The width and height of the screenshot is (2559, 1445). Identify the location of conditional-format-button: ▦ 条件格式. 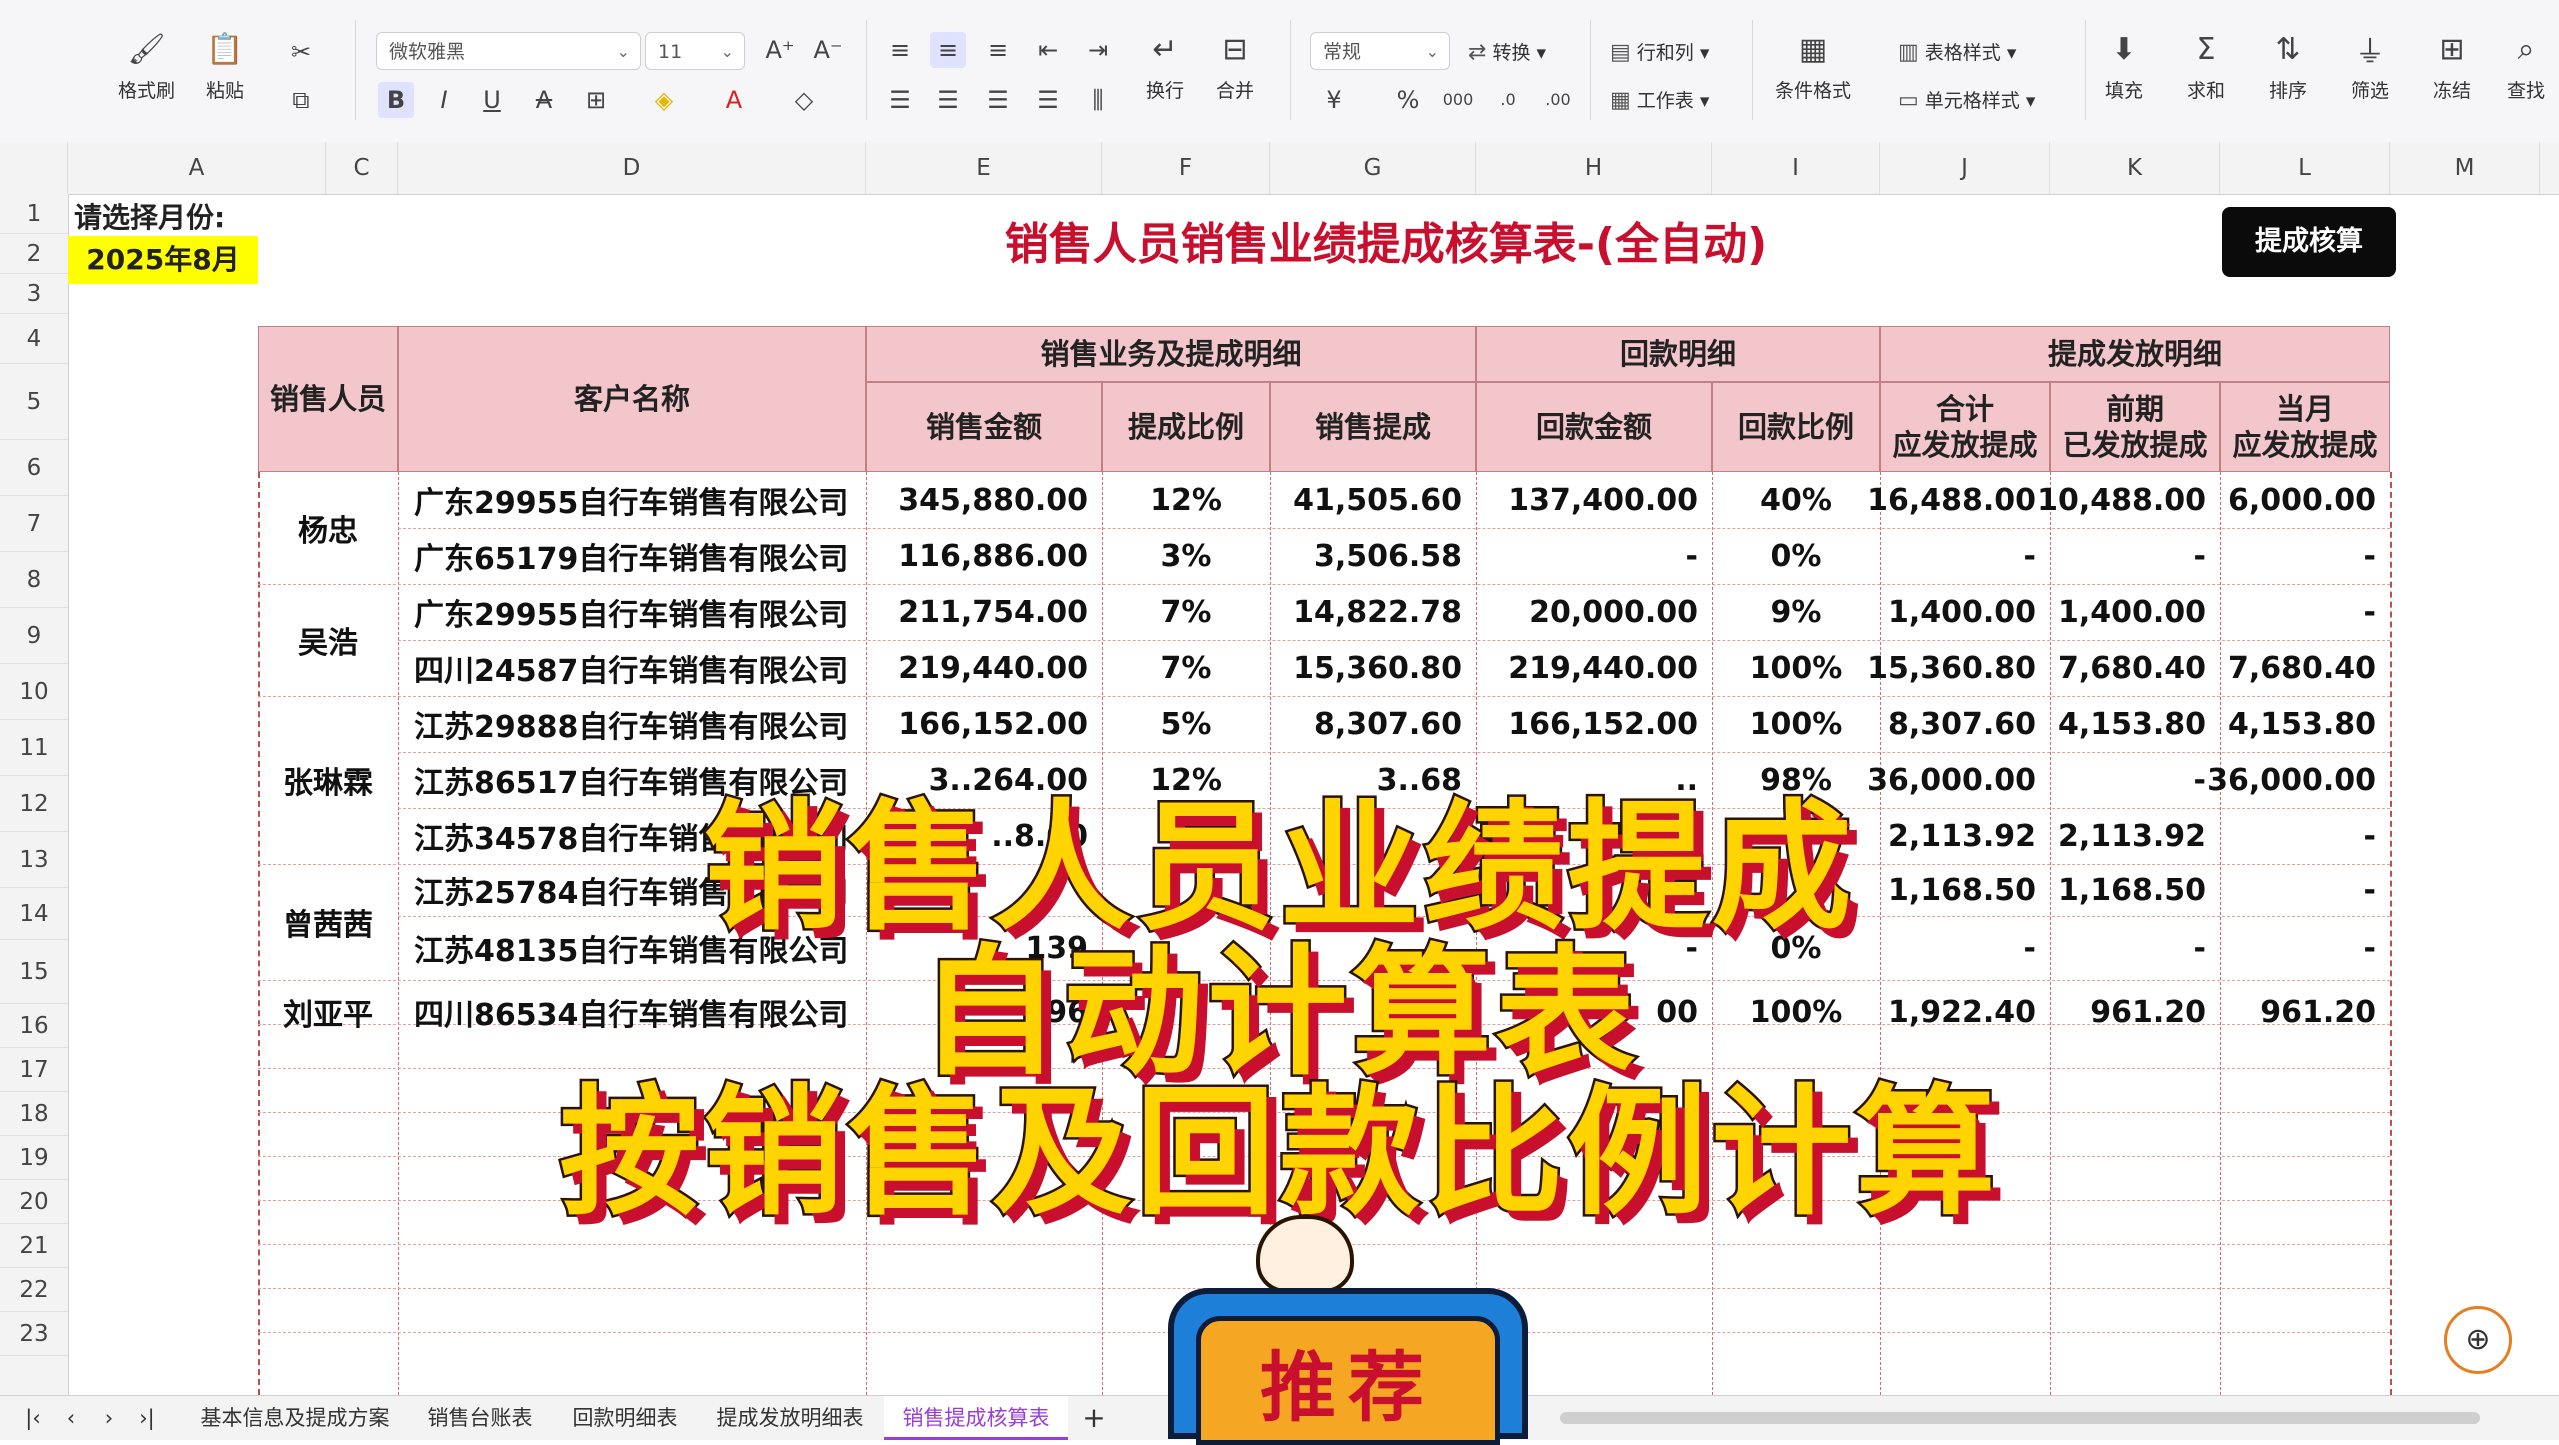
(1813, 66).